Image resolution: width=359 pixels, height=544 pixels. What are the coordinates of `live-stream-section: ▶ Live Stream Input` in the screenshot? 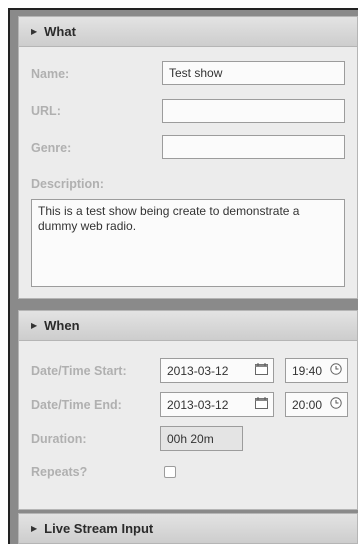 It's located at (188, 528).